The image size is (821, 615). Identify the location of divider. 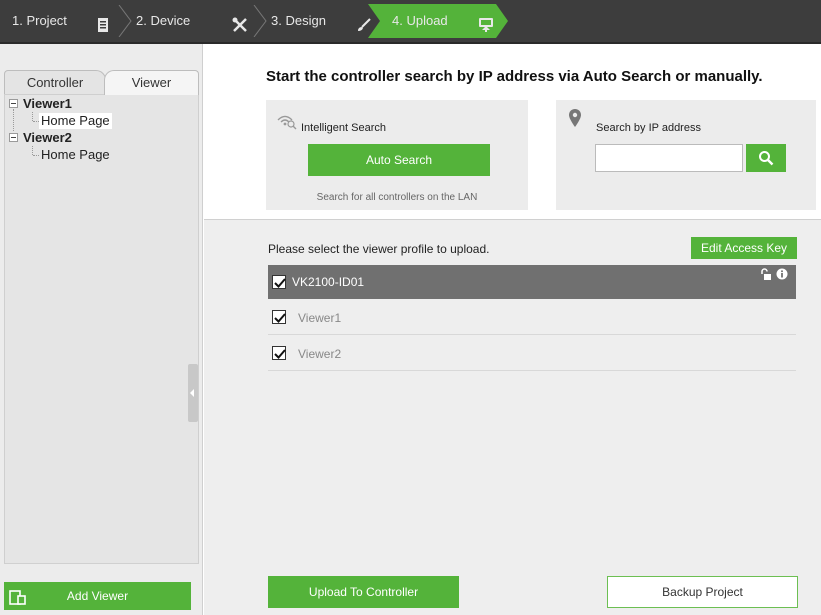
(100, 563).